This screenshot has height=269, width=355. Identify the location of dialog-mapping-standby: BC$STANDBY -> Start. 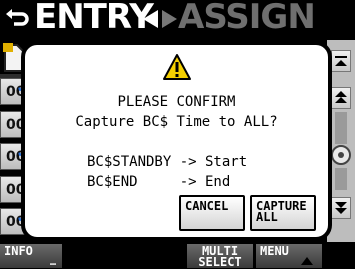
(167, 162).